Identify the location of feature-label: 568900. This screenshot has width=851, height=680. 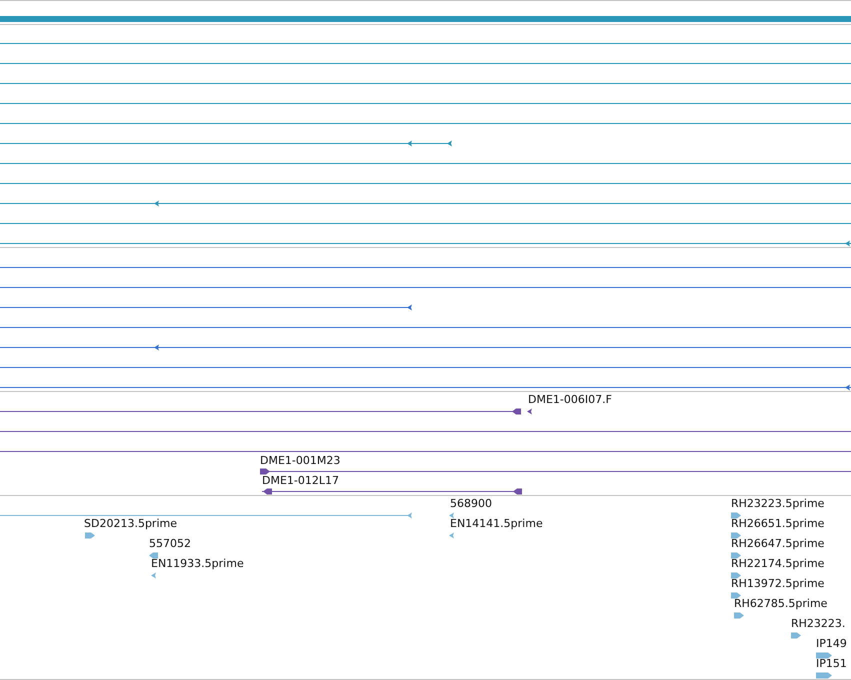
(471, 503).